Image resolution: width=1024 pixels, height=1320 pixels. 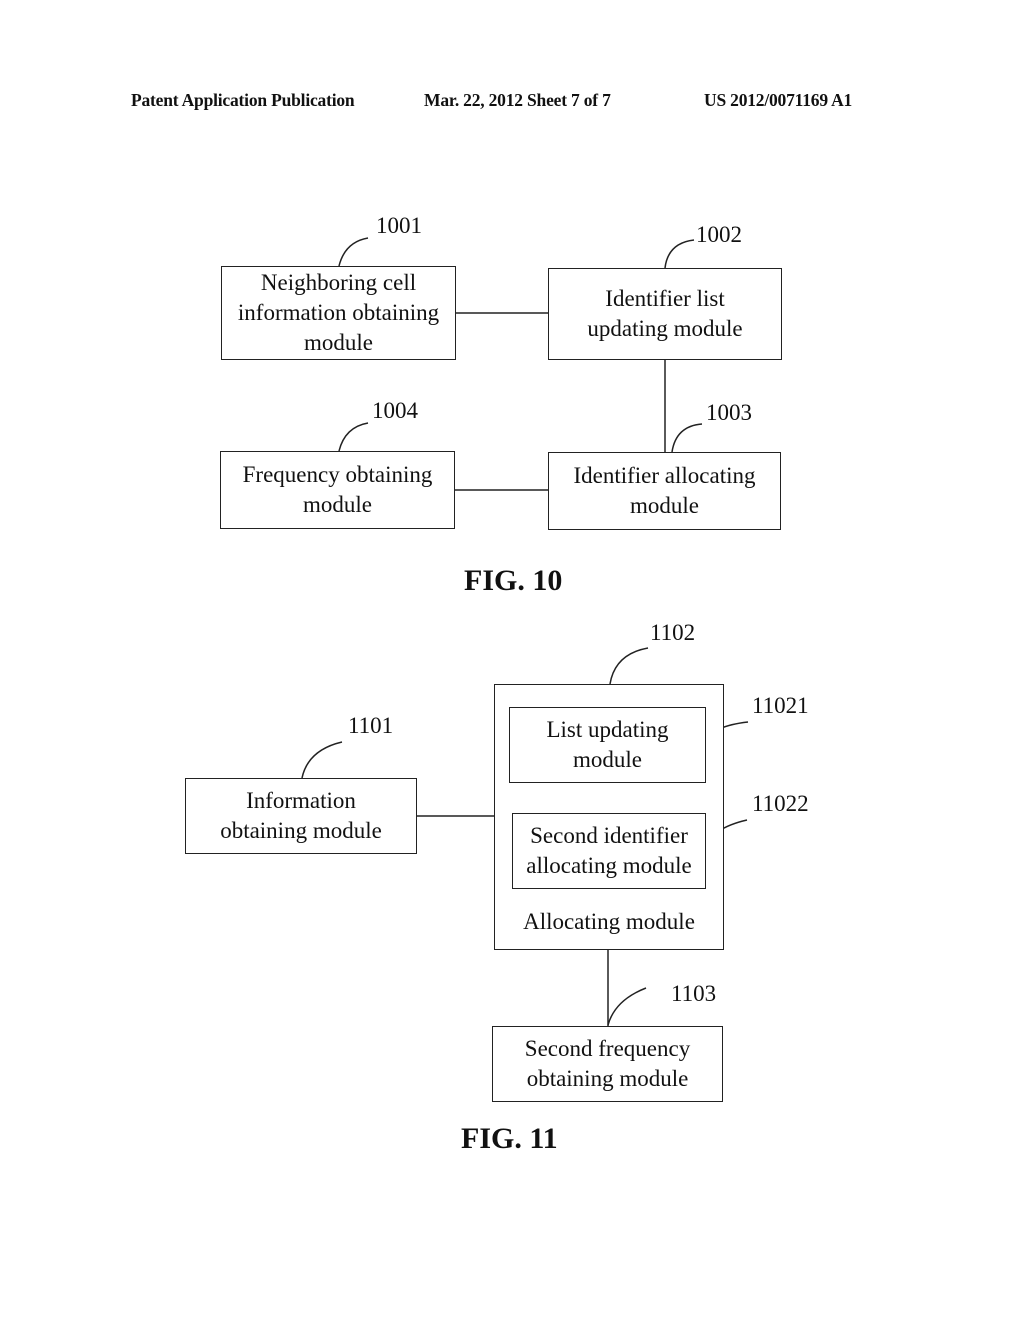 I want to click on figure-caption-10: FIG. 10, so click(x=513, y=580).